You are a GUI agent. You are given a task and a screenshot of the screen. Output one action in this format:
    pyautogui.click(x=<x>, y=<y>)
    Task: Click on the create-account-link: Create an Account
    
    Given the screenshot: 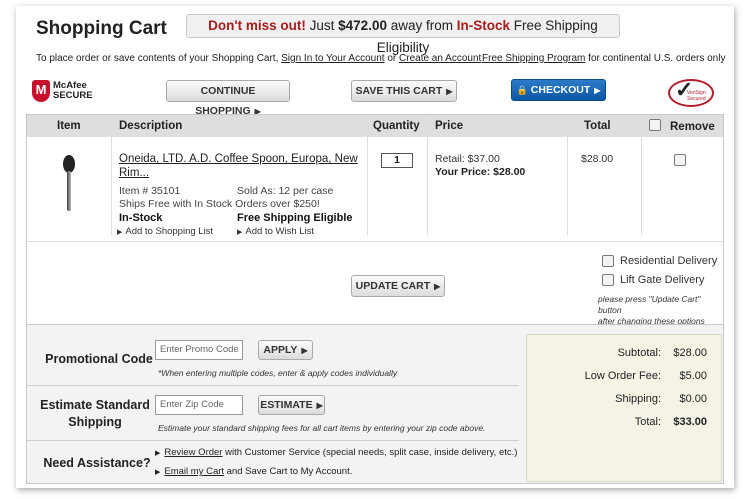 What is the action you would take?
    pyautogui.click(x=440, y=58)
    